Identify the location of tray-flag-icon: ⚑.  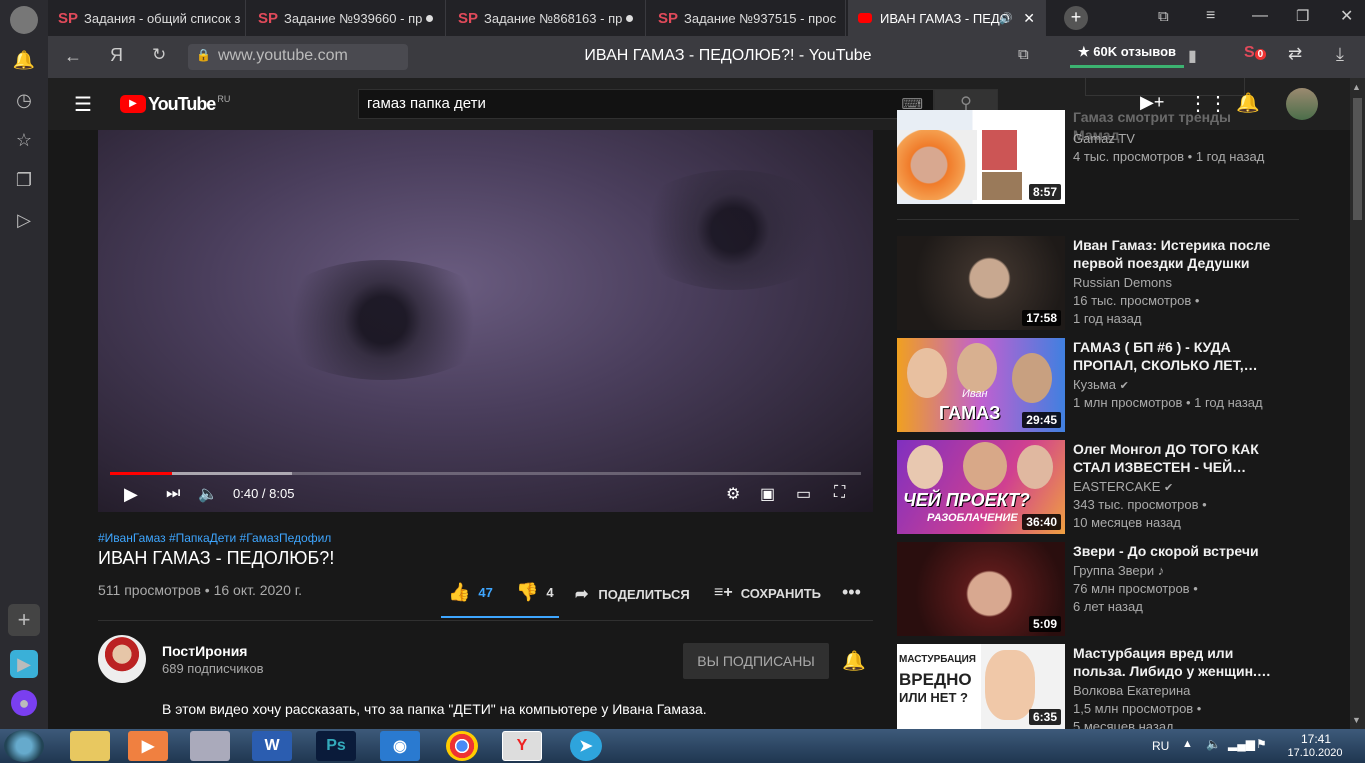
(1261, 744).